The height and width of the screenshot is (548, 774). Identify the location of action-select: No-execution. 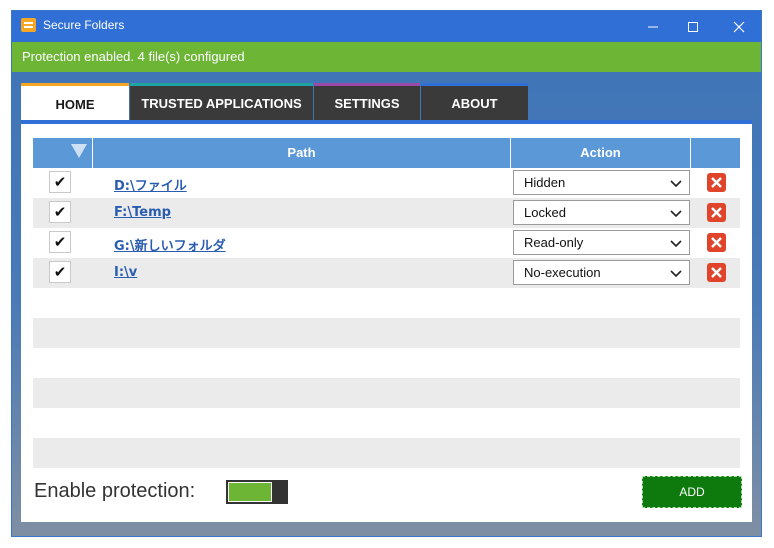
(601, 272).